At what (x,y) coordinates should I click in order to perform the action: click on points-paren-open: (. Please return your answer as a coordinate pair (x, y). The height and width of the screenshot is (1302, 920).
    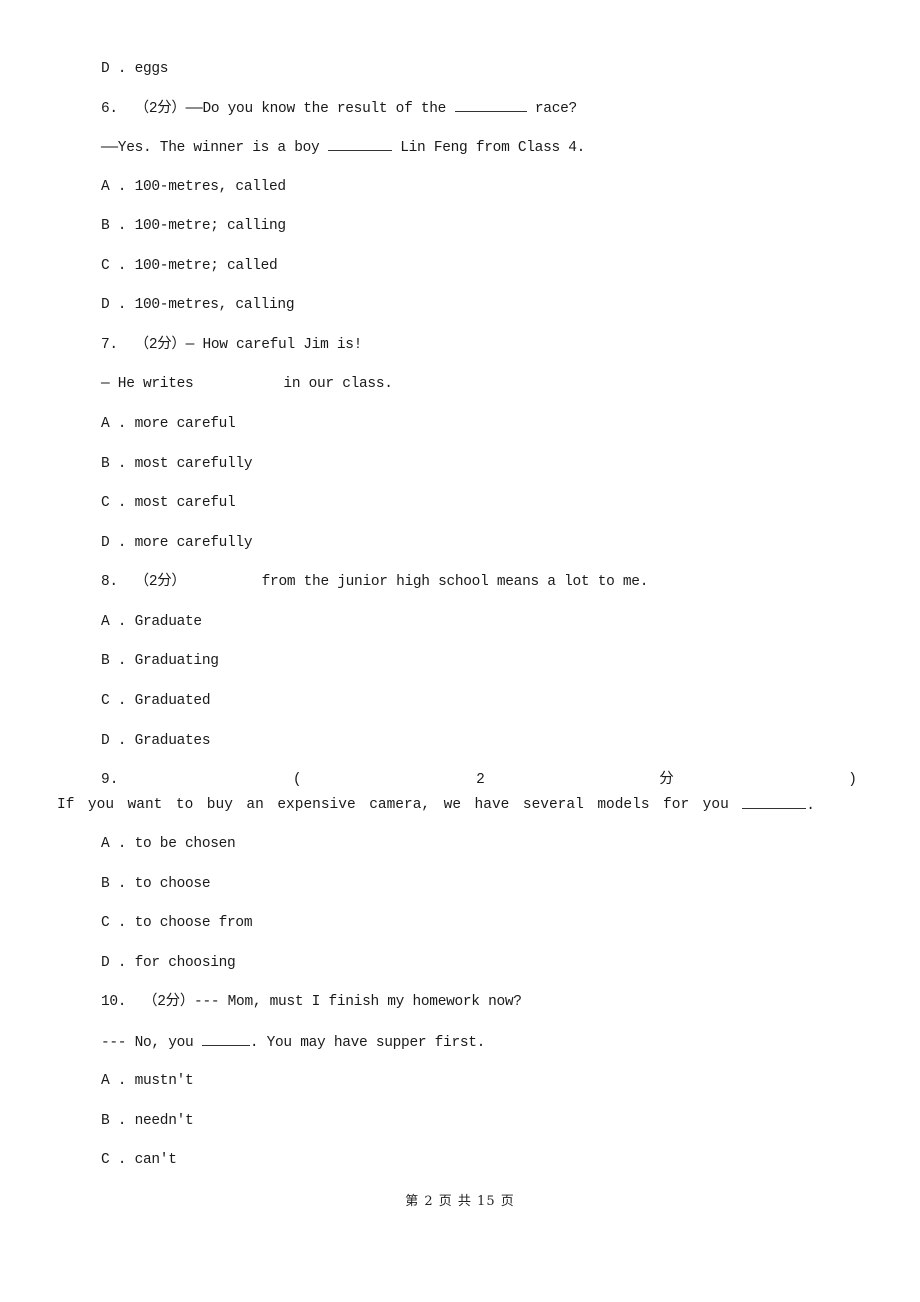
    Looking at the image, I should click on (297, 780).